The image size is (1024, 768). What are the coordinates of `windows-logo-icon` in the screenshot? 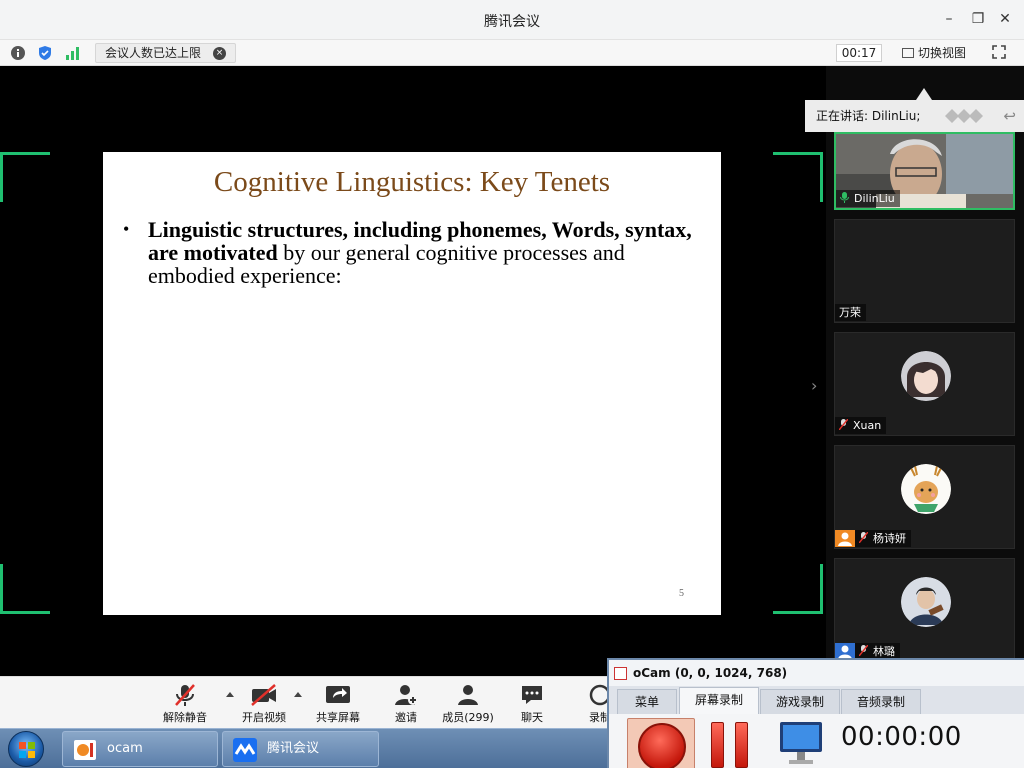 It's located at (27, 750).